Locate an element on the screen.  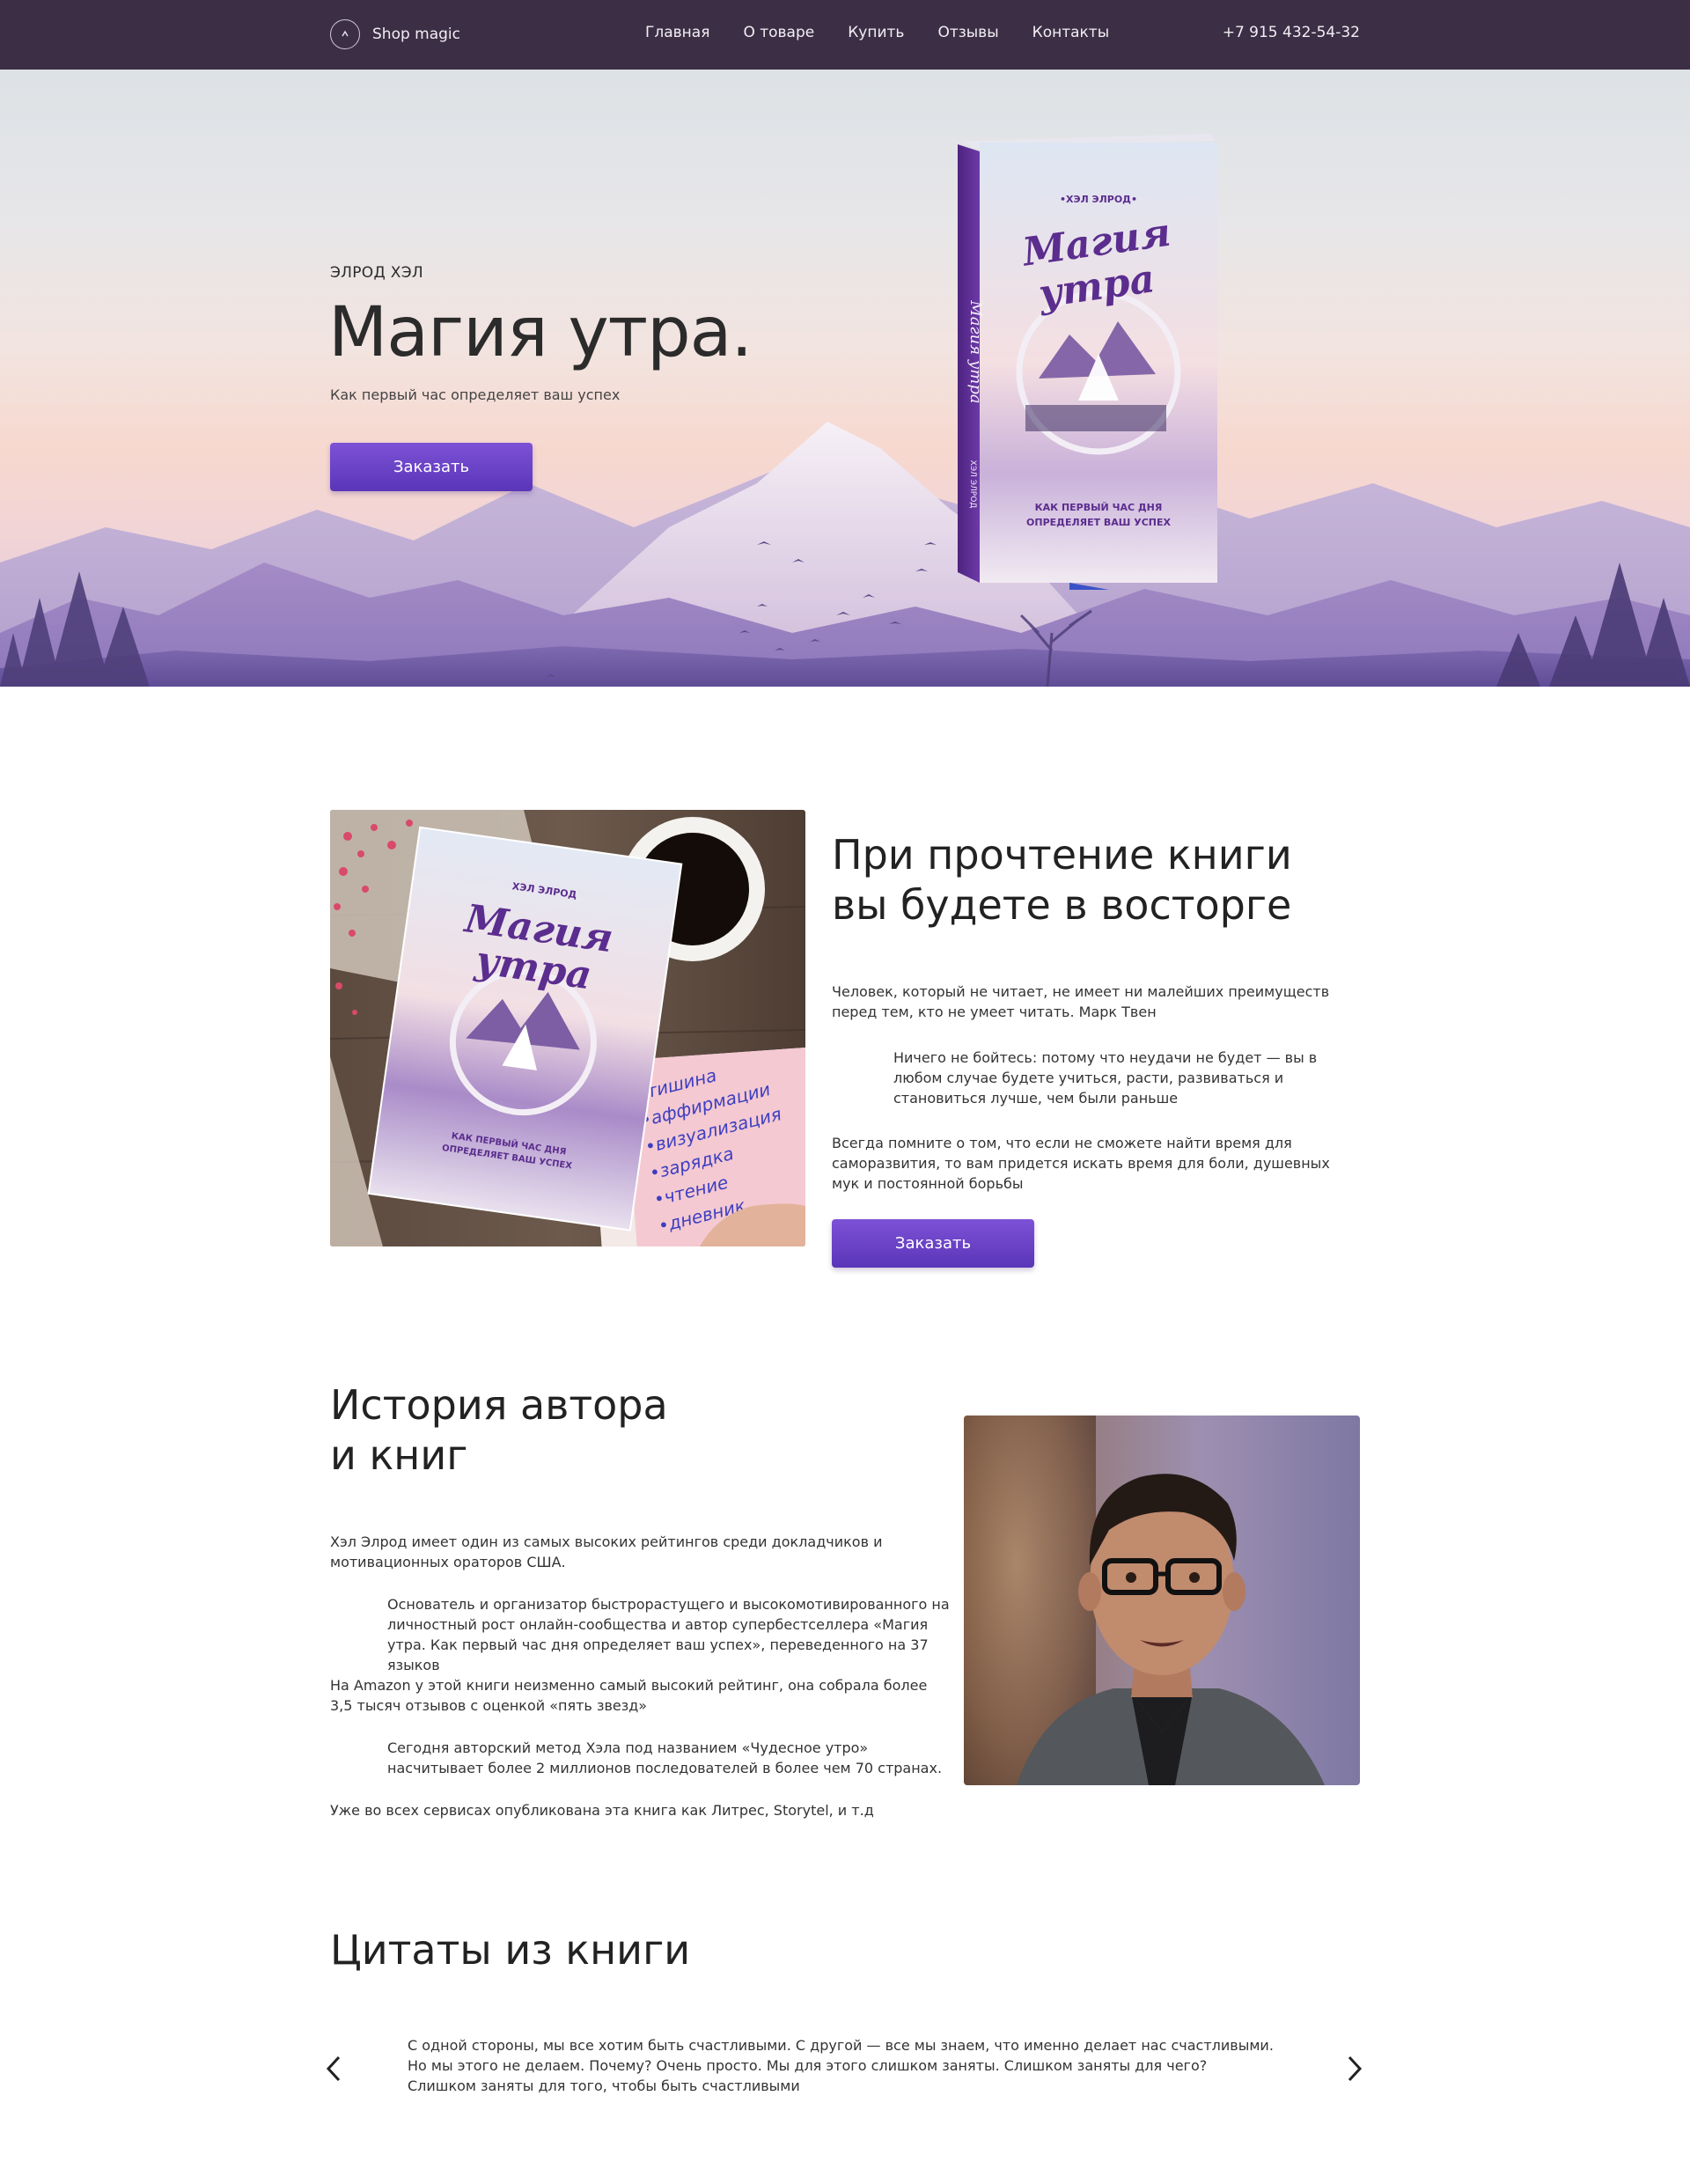
hero-title: Магия утра. is located at coordinates (540, 332).